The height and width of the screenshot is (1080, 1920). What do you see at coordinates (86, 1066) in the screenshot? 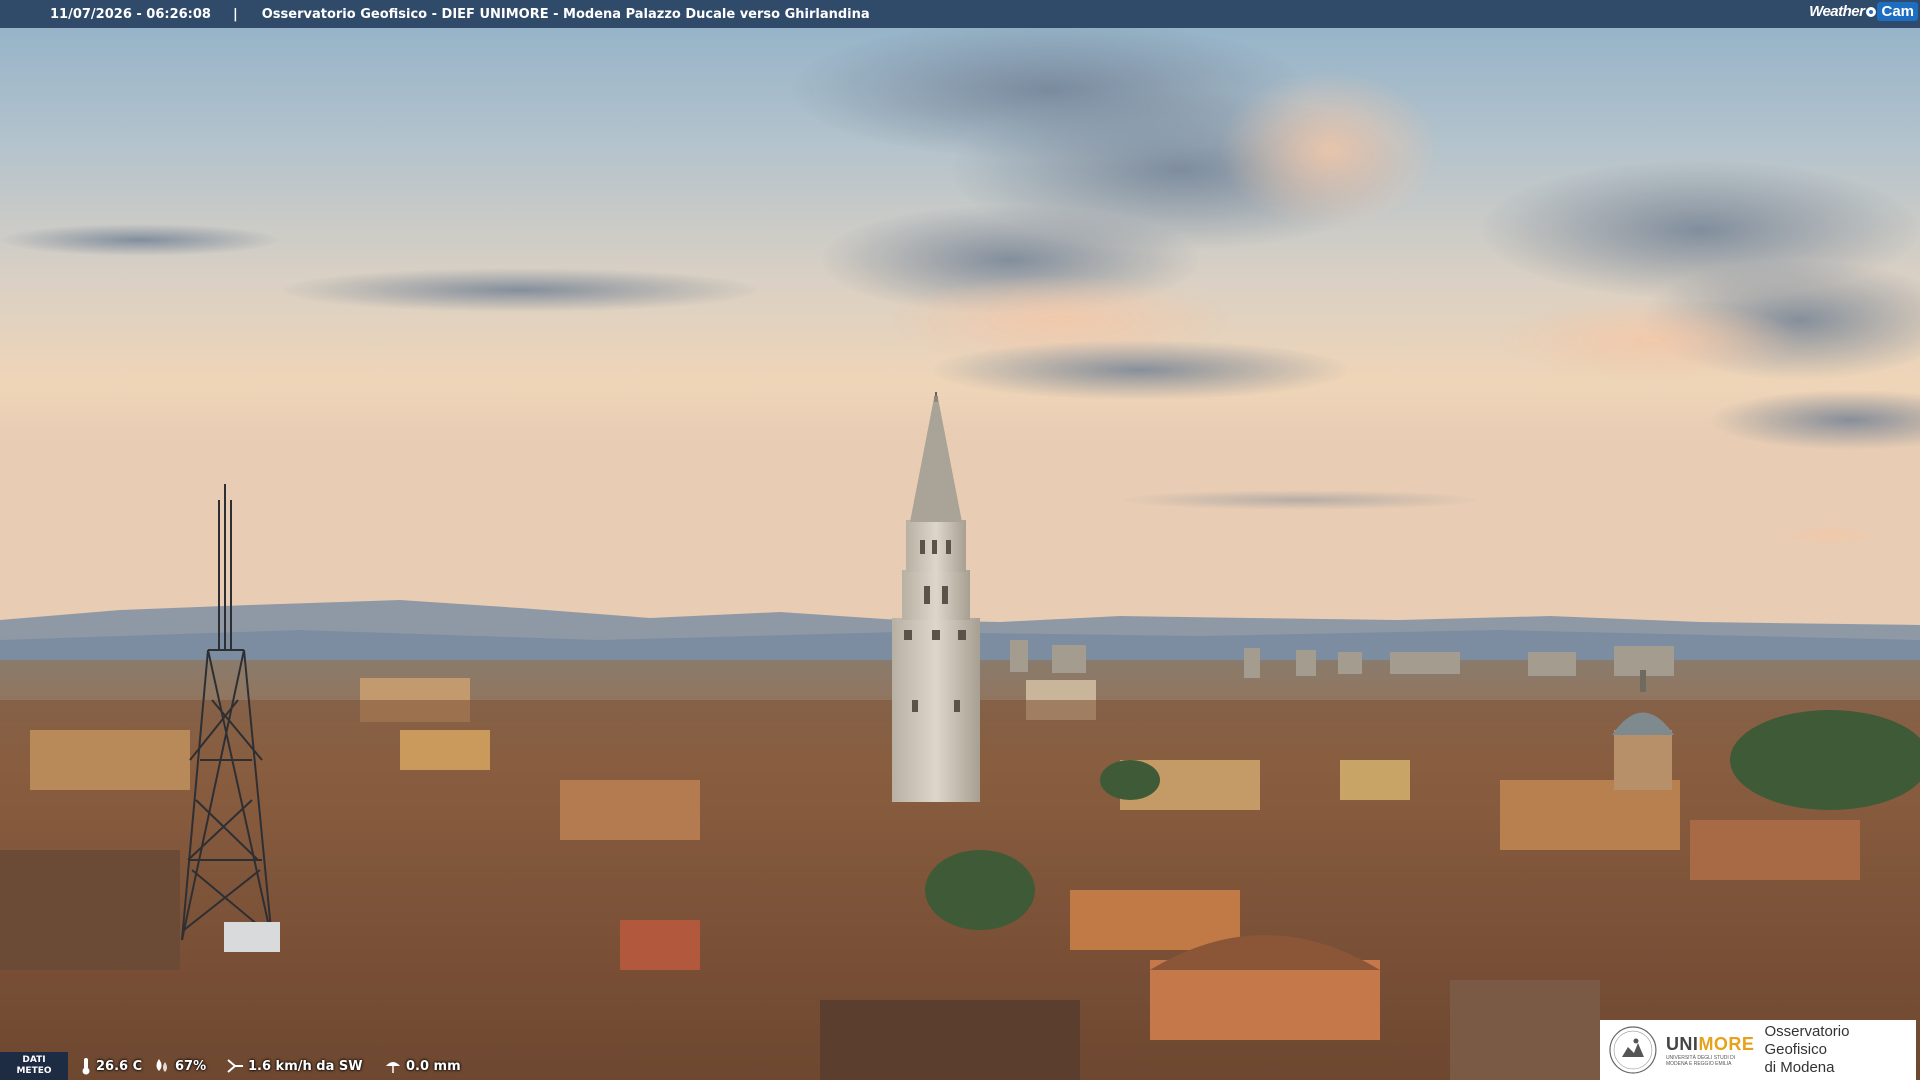
I see `thermometer-icon` at bounding box center [86, 1066].